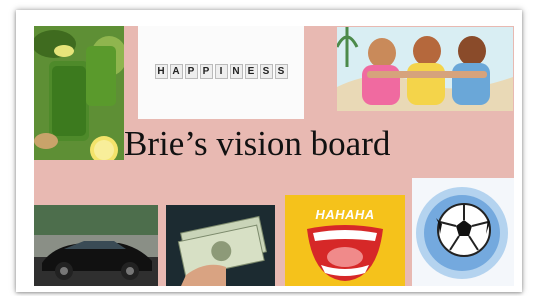  I want to click on happiness-word: H A P P I N E S S, so click(221, 71).